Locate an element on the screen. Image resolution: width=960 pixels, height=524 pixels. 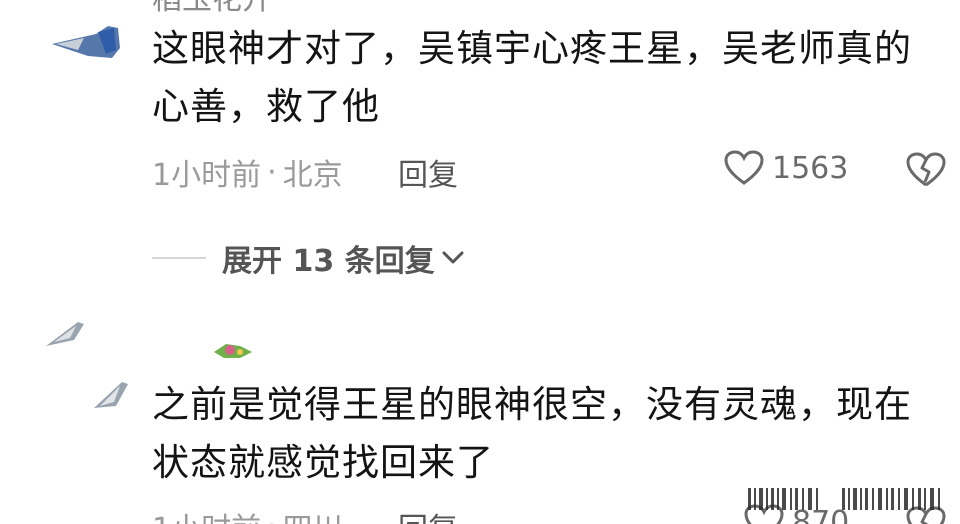
expand-replies-button: 展开 13 条回复 is located at coordinates (308, 258).